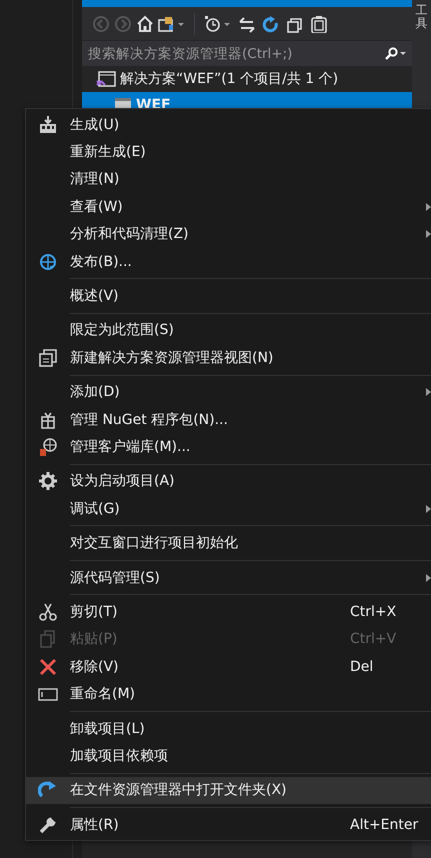  What do you see at coordinates (48, 639) in the screenshot?
I see `paste-icon` at bounding box center [48, 639].